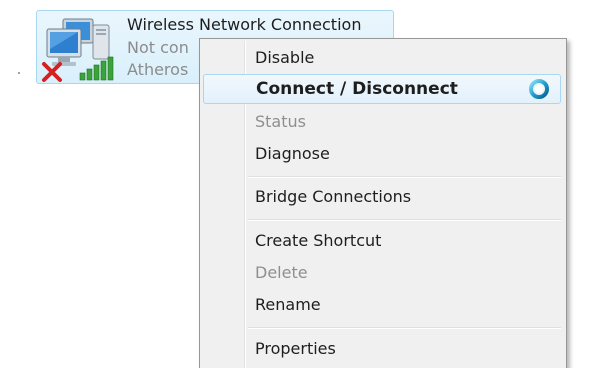  I want to click on connection-name: Wireless Network Connection, so click(244, 24).